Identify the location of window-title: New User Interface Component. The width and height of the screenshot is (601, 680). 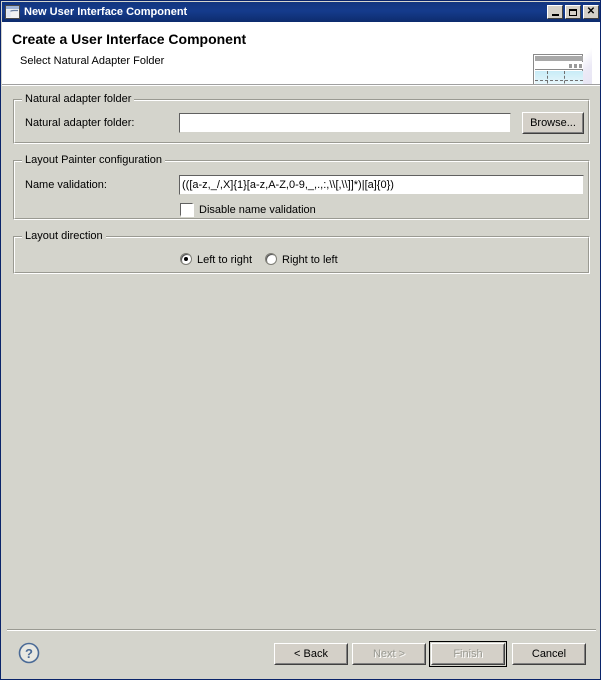
(106, 12).